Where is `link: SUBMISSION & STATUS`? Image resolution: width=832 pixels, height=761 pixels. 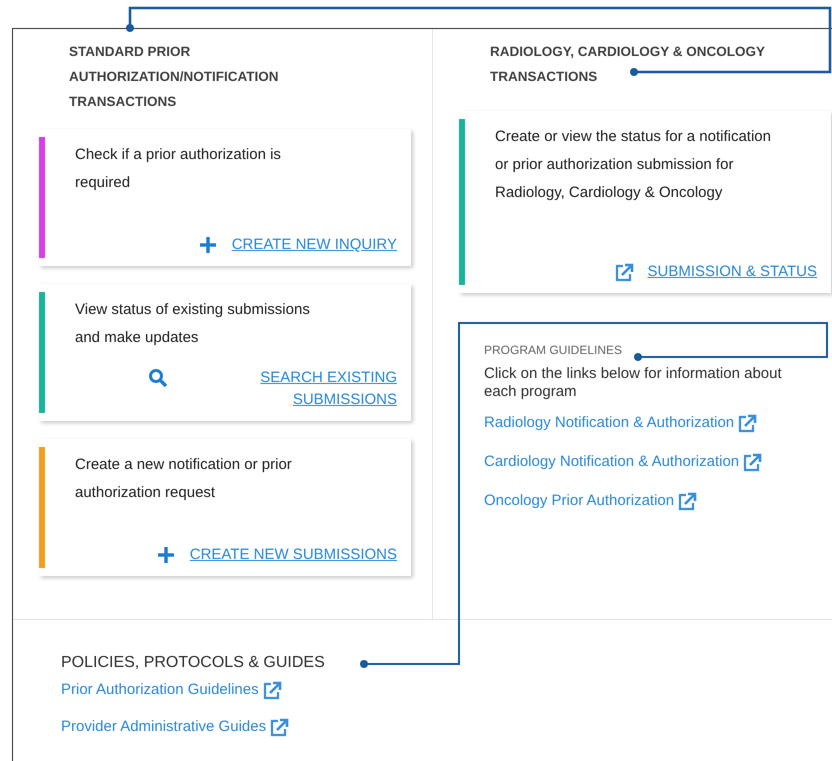 link: SUBMISSION & STATUS is located at coordinates (732, 272).